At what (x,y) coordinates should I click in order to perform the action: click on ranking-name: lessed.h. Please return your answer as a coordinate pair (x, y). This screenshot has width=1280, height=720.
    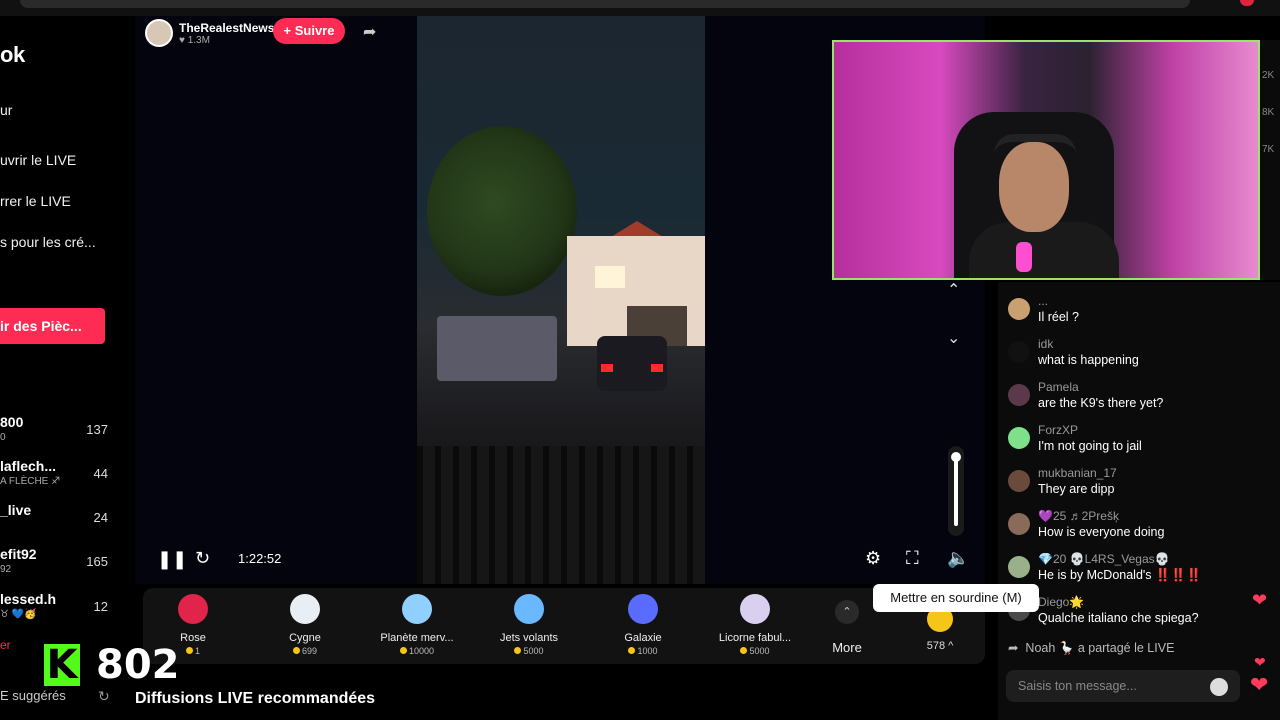
    Looking at the image, I should click on (28, 599).